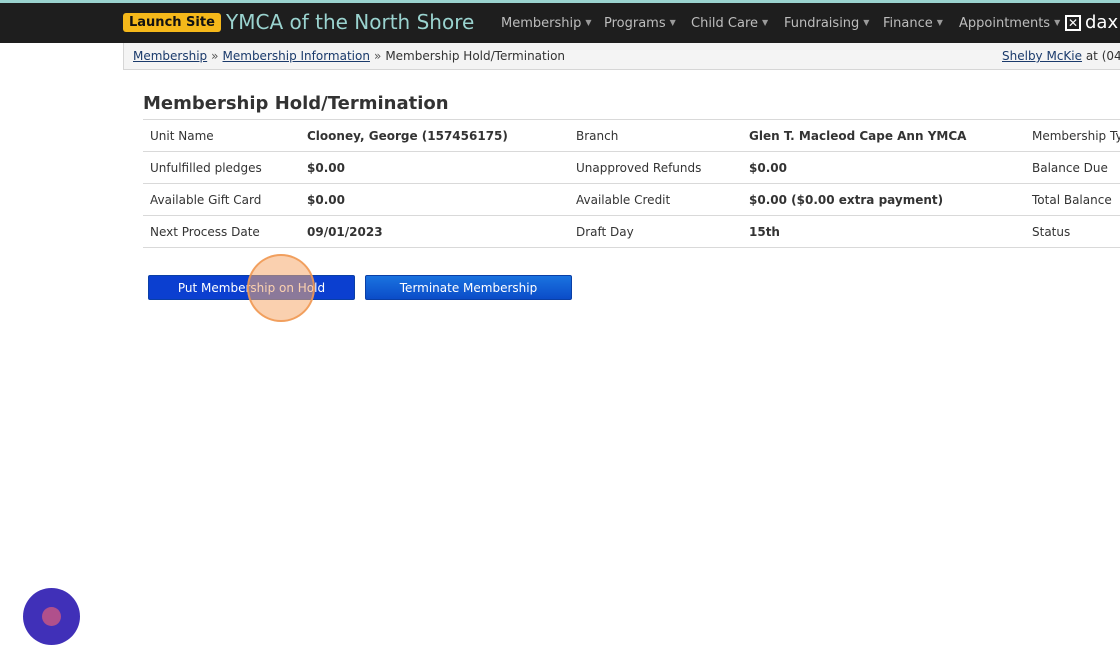 This screenshot has width=1120, height=645. I want to click on nav-appointments: Appointments ▼, so click(1009, 23).